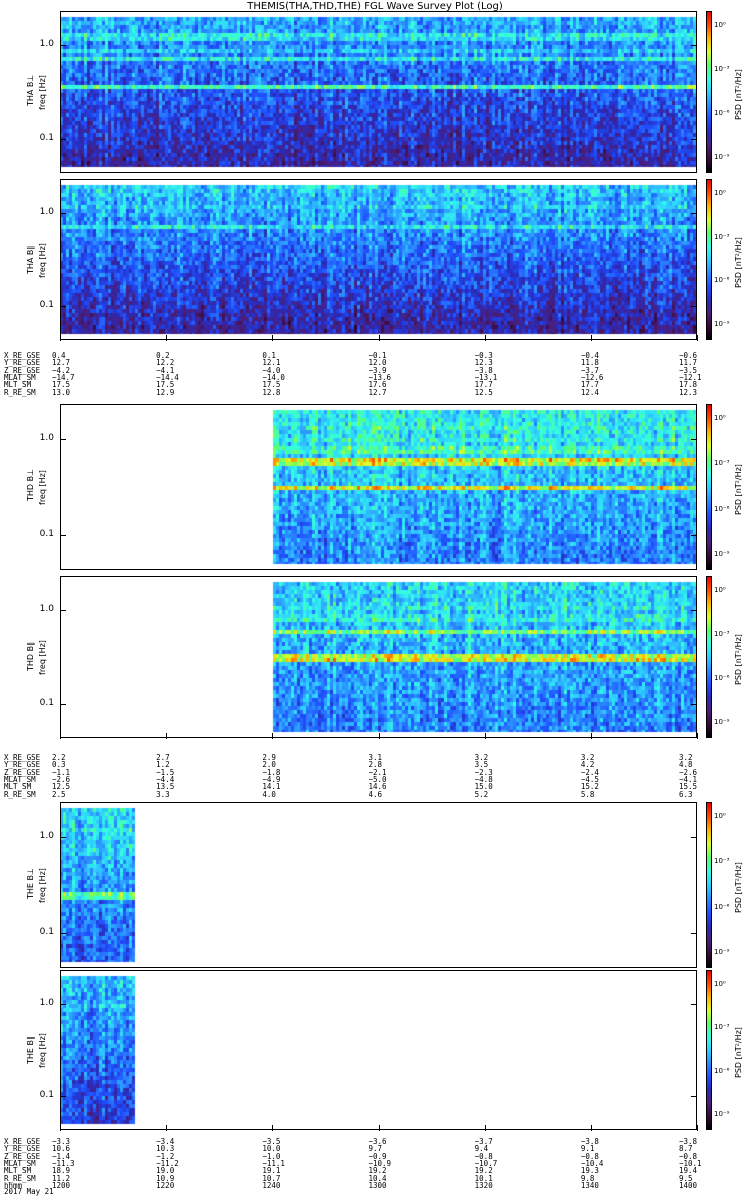 Image resolution: width=750 pixels, height=1200 pixels. What do you see at coordinates (589, 392) in the screenshot?
I see `ephemeris-value: 12.4` at bounding box center [589, 392].